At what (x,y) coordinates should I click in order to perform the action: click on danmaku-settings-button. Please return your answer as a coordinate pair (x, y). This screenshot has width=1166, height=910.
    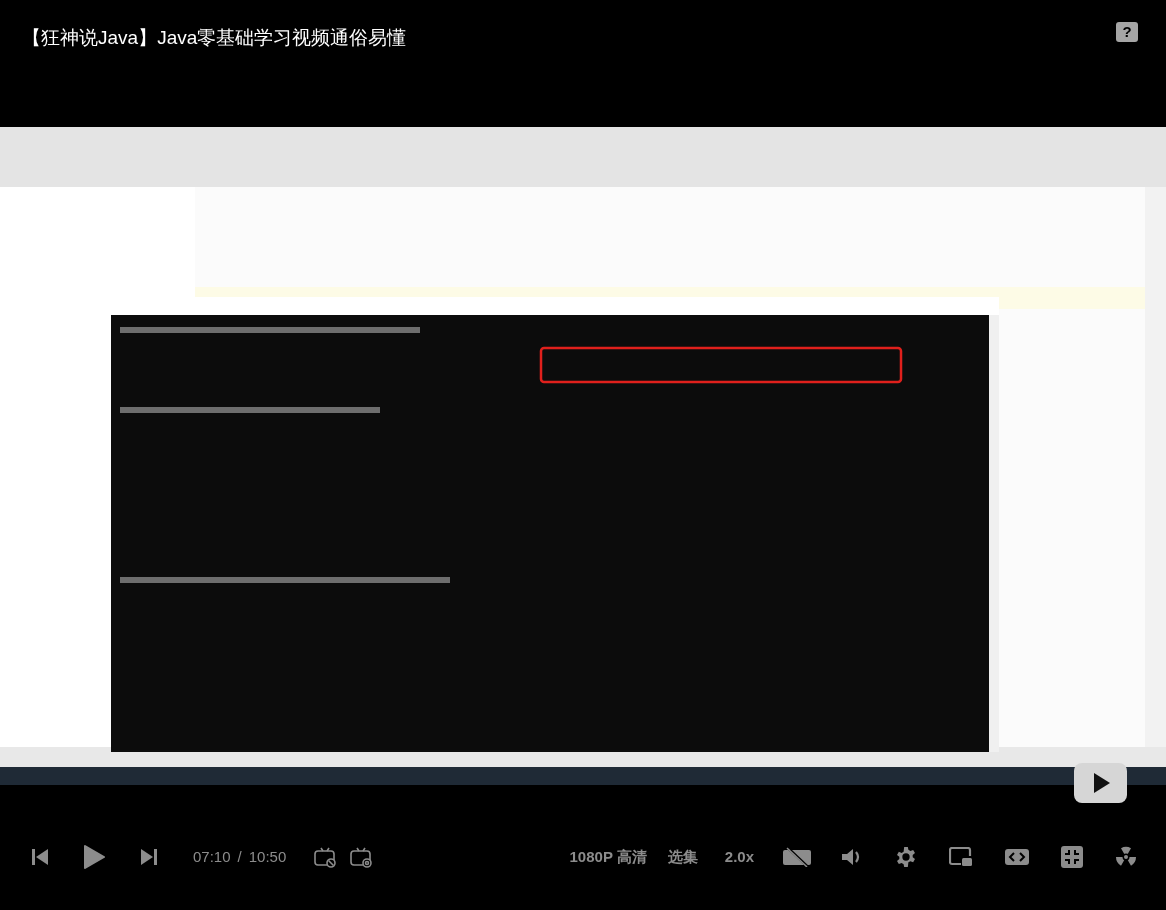
    Looking at the image, I should click on (361, 857).